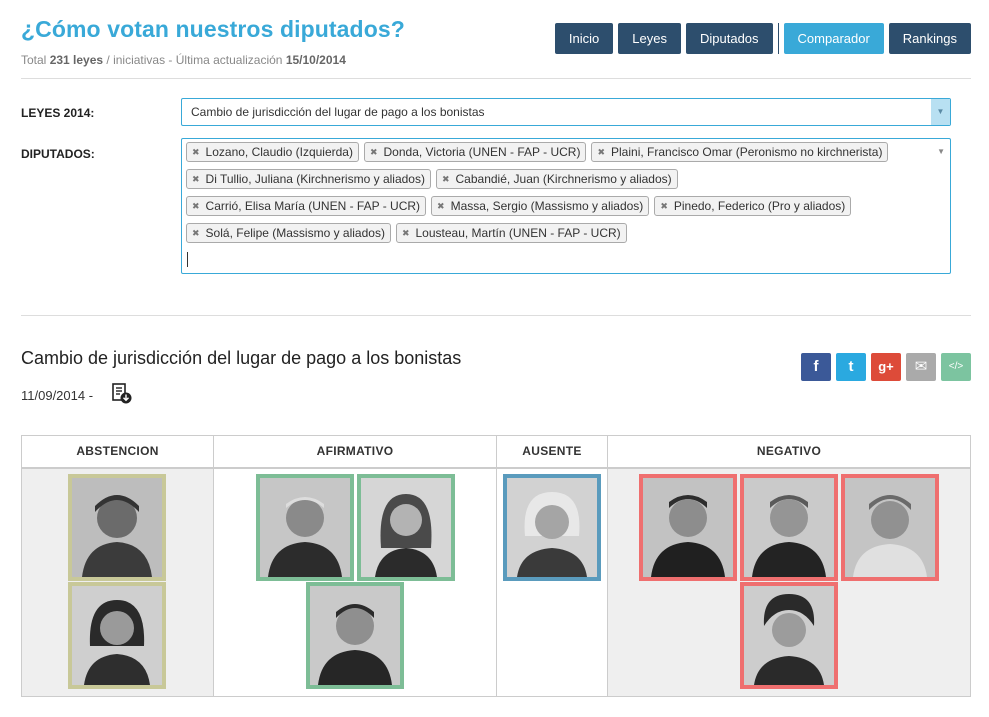 The width and height of the screenshot is (989, 717). I want to click on afirmativo-column, so click(354, 582).